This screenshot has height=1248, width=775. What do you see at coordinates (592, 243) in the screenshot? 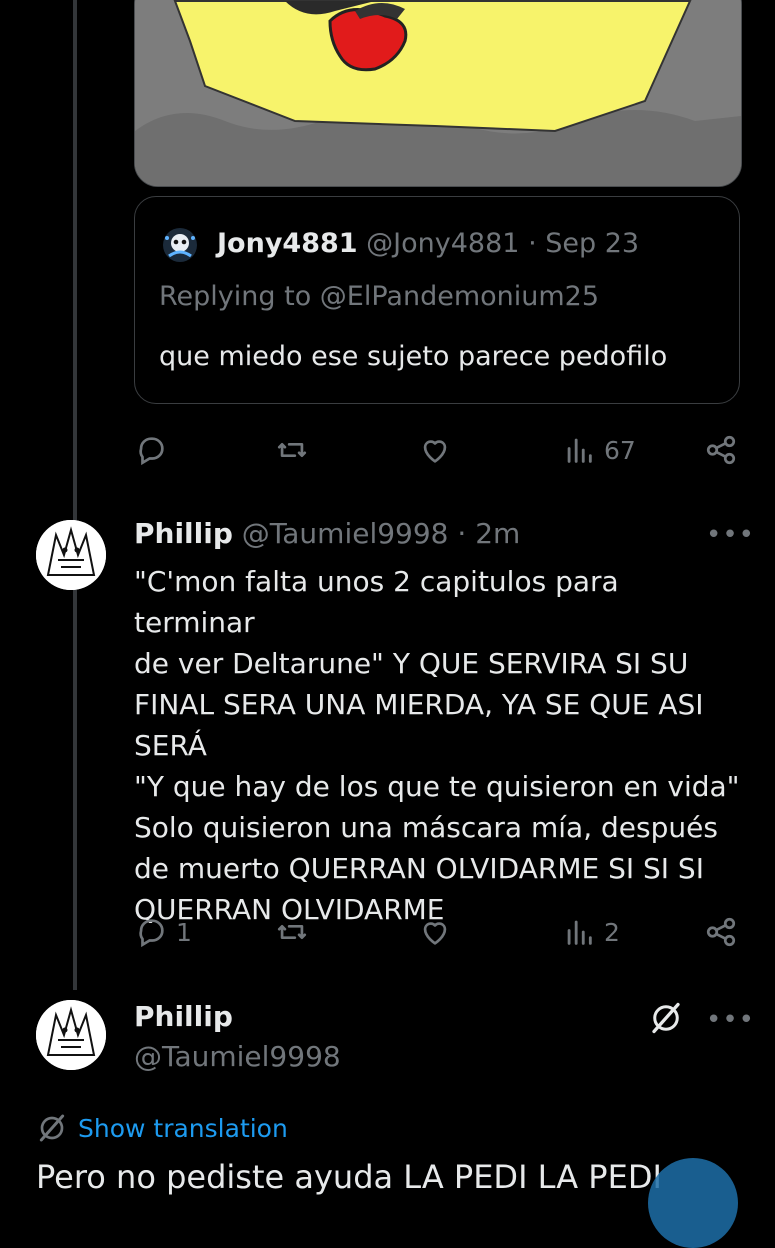
I see `quote-date: Sep 23` at bounding box center [592, 243].